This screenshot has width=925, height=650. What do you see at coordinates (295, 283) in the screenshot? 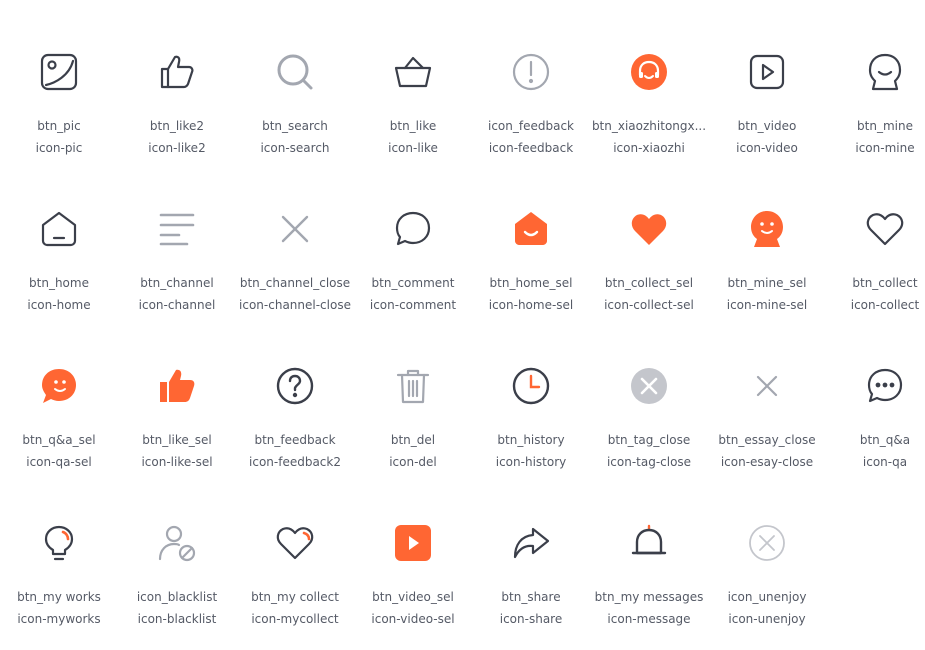
I see `icon-name-label: btn_channel_close` at bounding box center [295, 283].